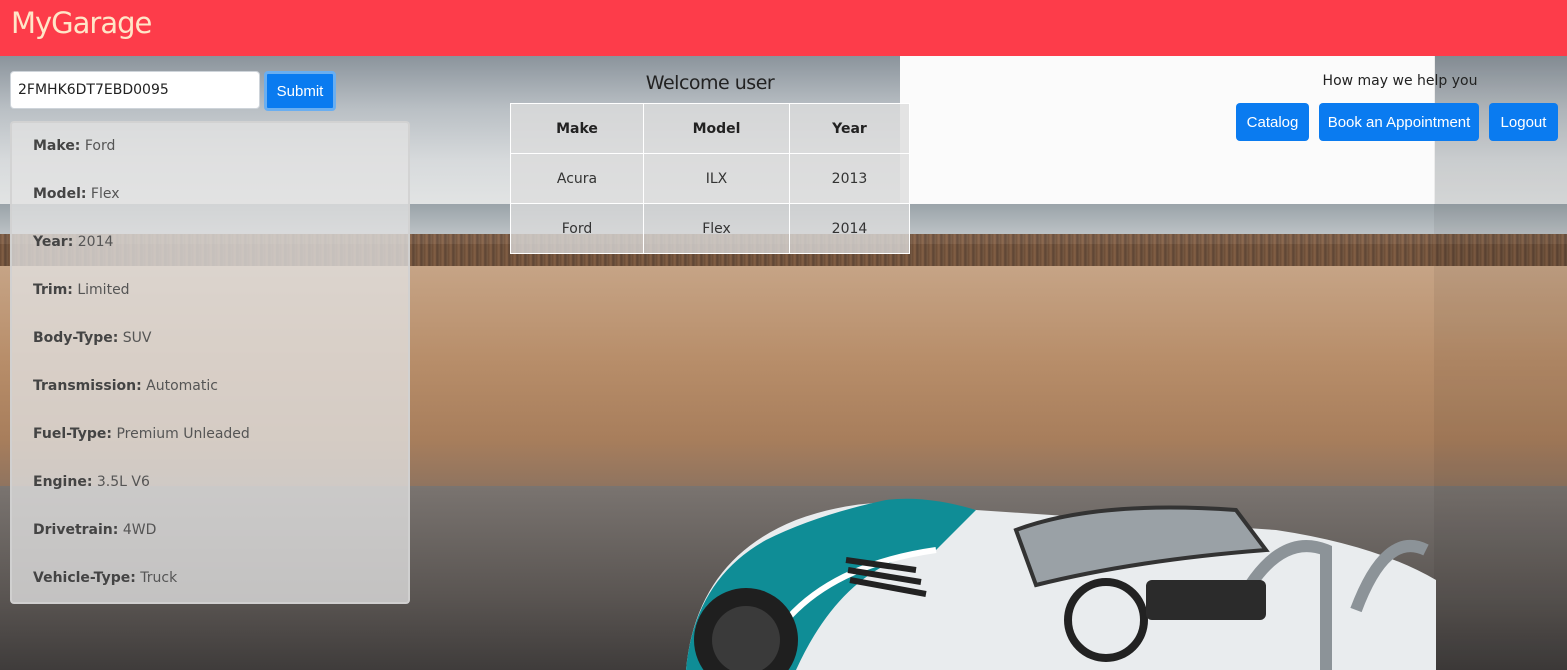  I want to click on detail-make: Make: Ford, so click(74, 146).